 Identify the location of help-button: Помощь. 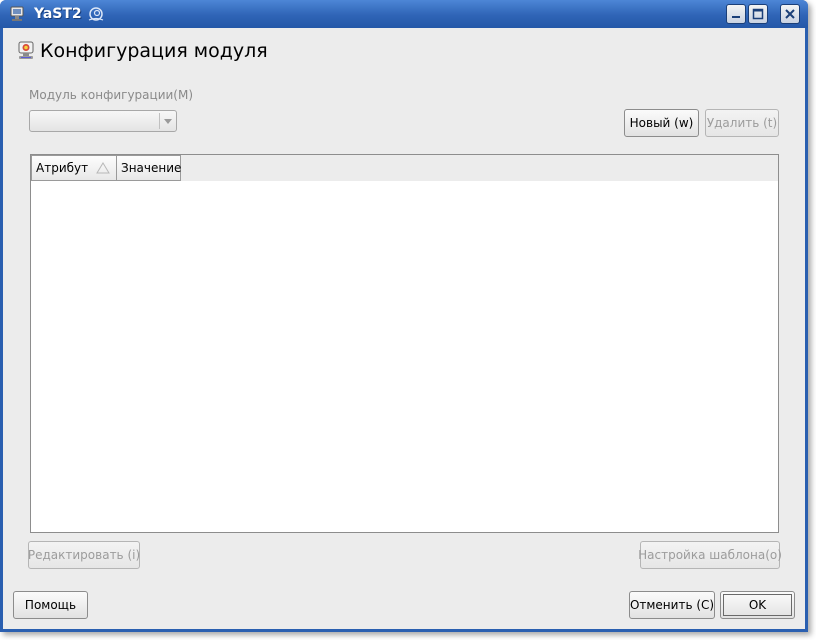
(50, 605).